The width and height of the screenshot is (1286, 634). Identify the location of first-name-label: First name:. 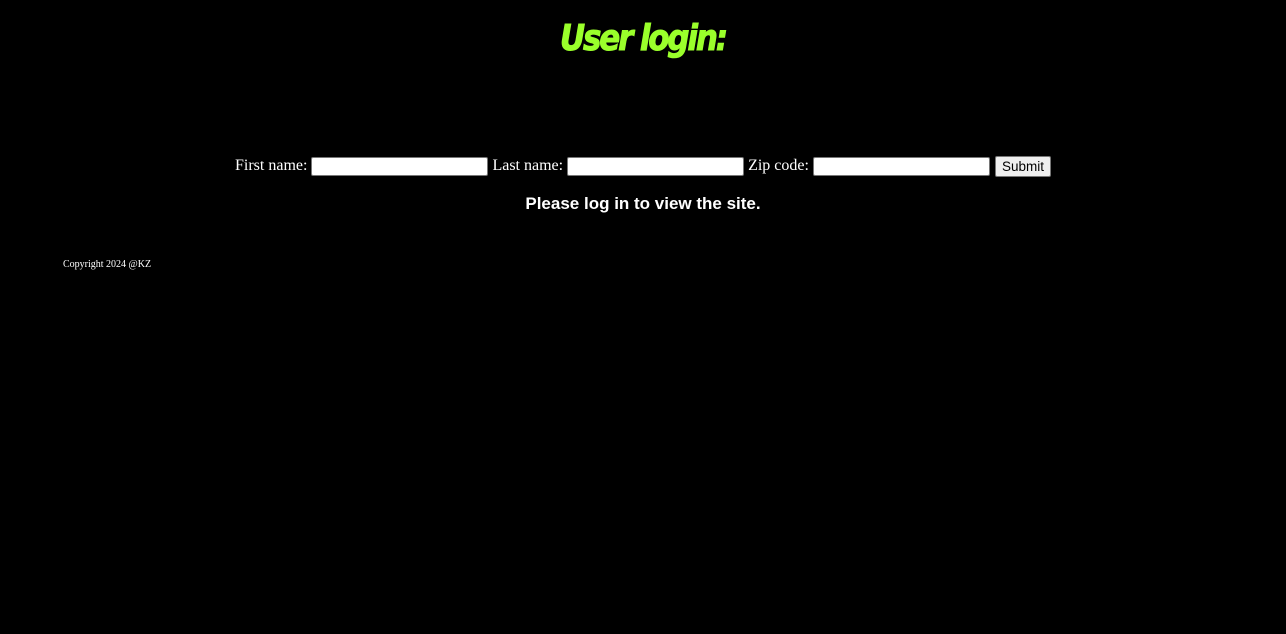
(271, 165).